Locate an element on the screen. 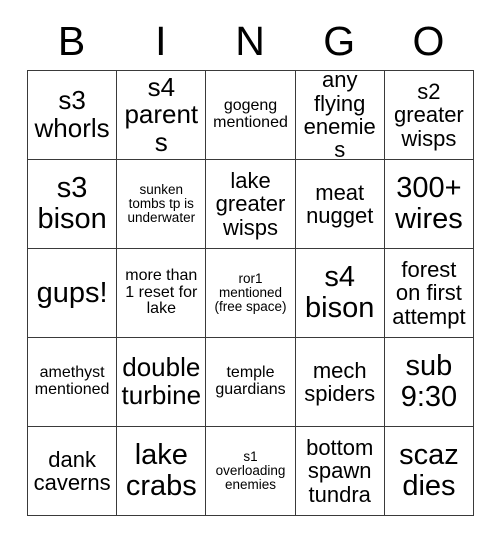 The image size is (500, 544). bingo-cell-text: meat nugget is located at coordinates (340, 203).